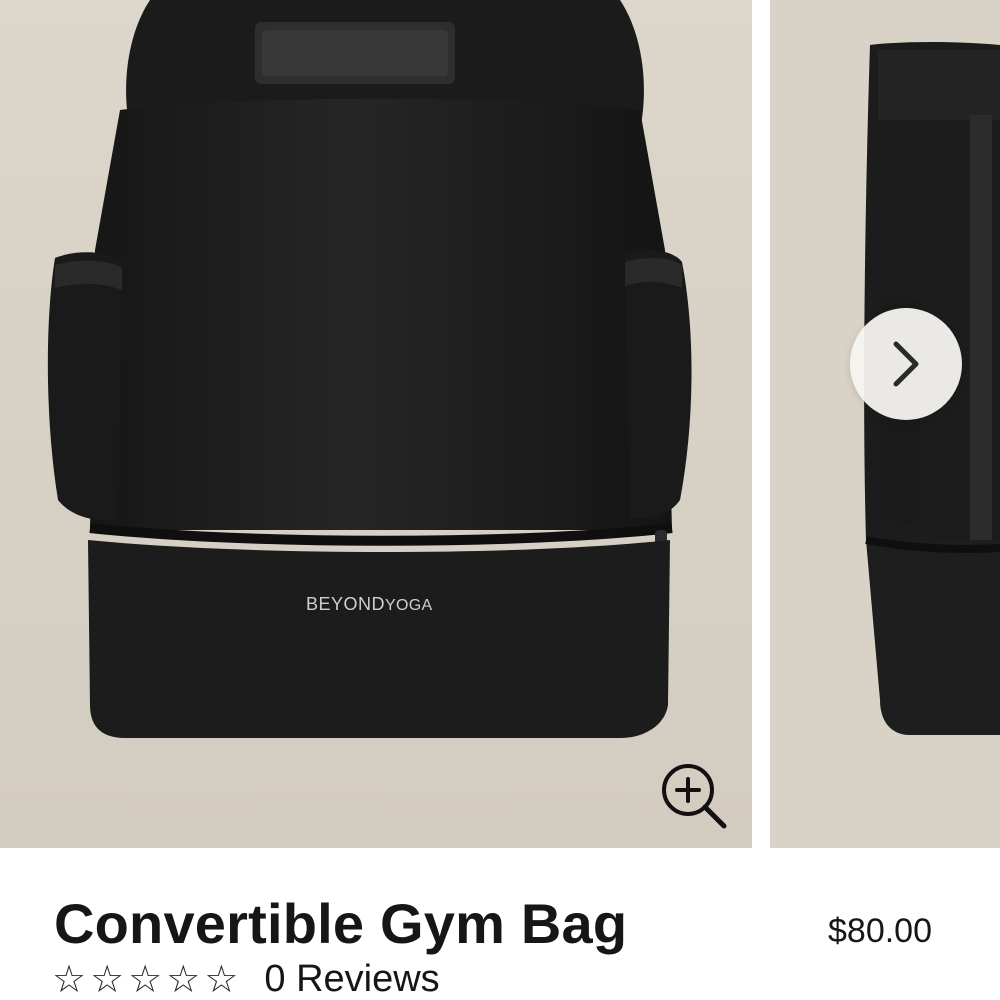 This screenshot has height=1000, width=1000. Describe the element at coordinates (351, 979) in the screenshot. I see `reviews-link: 0 Reviews` at that location.